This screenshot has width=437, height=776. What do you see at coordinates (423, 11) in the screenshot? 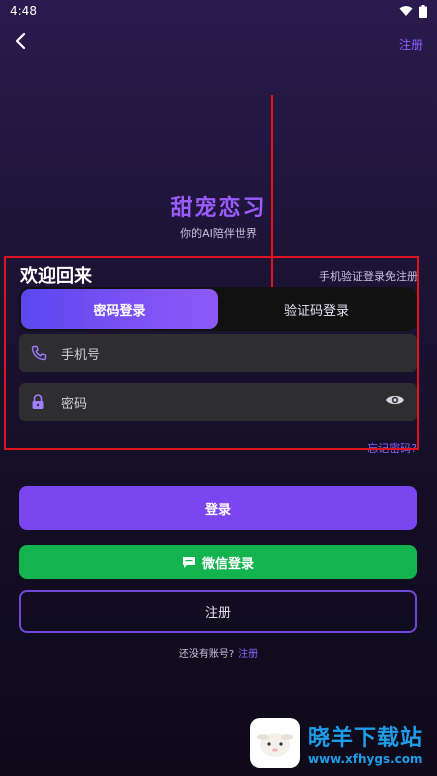
I see `battery-icon` at bounding box center [423, 11].